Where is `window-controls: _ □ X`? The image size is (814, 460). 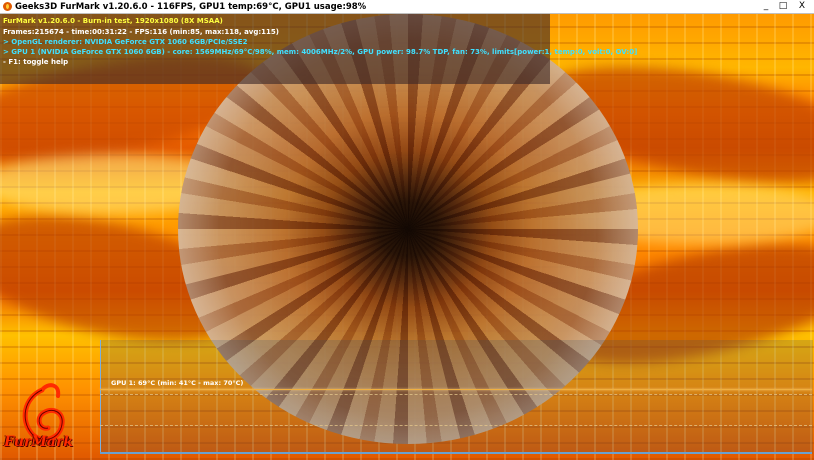
window-controls: _ □ X is located at coordinates (785, 6).